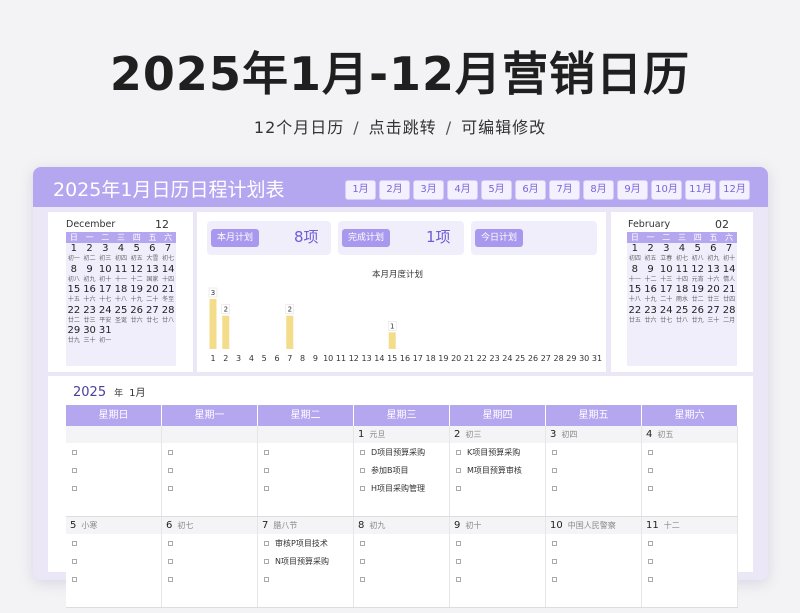  Describe the element at coordinates (666, 190) in the screenshot. I see `month-tab-10: 10月` at that location.